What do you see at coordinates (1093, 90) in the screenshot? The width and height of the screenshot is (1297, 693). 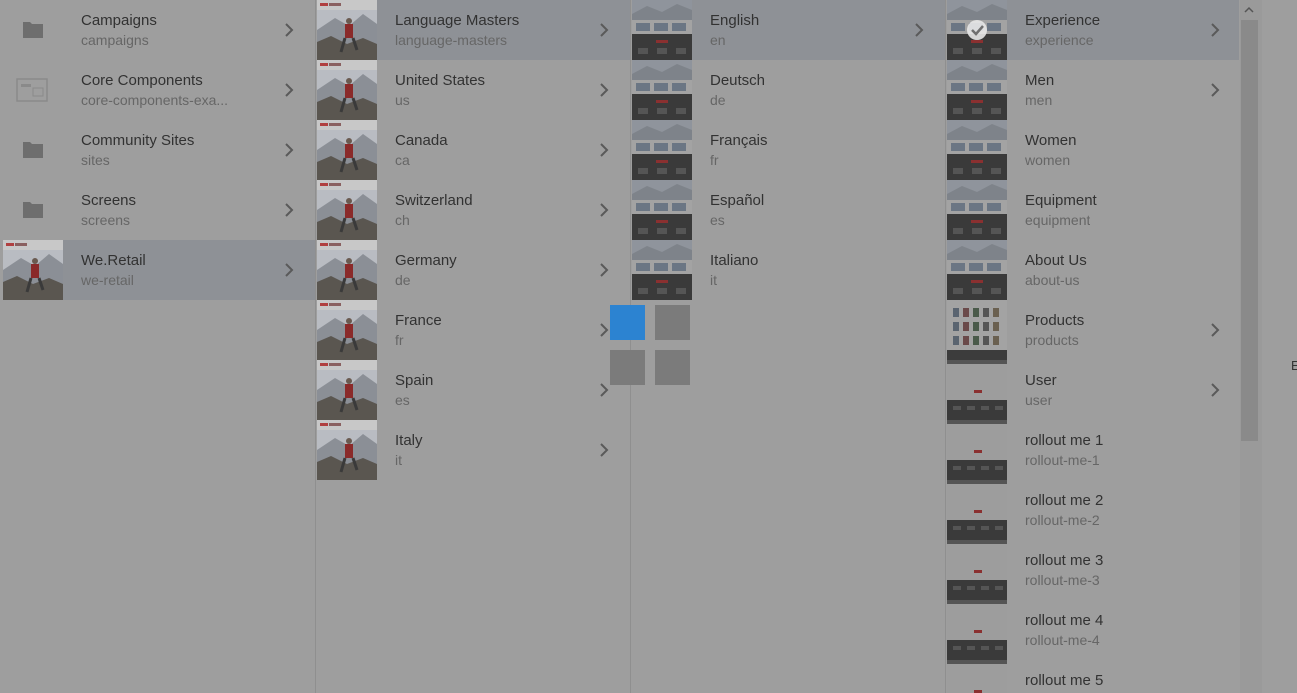 I see `column-item-men: Men men` at bounding box center [1093, 90].